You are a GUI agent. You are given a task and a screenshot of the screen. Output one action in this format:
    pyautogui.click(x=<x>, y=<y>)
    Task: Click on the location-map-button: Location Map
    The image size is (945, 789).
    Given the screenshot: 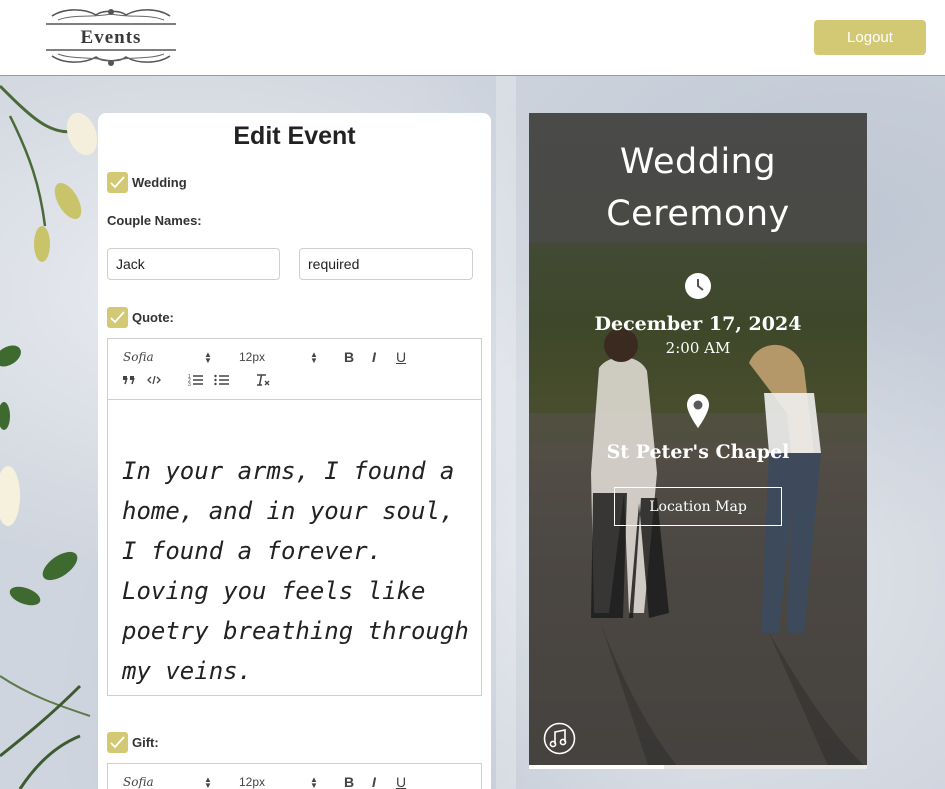 What is the action you would take?
    pyautogui.click(x=698, y=506)
    